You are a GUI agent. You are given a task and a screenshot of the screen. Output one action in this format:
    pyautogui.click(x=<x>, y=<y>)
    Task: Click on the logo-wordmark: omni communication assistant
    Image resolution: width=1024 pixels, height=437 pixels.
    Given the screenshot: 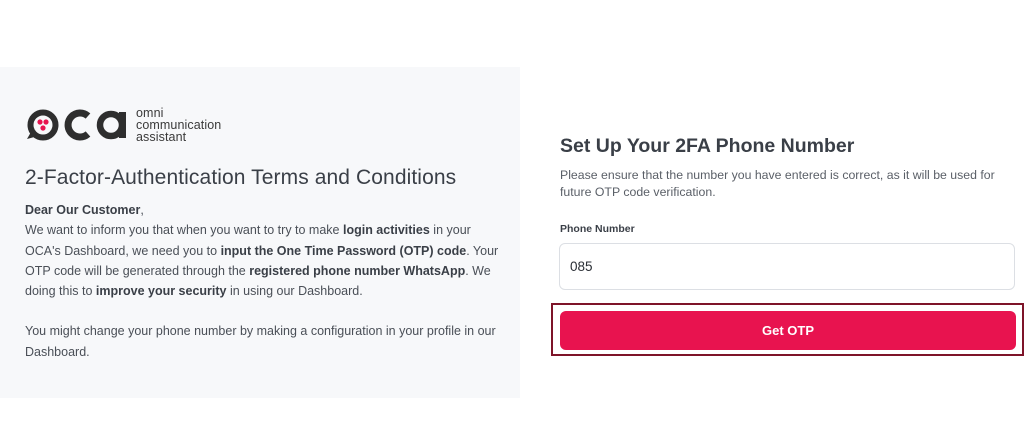 What is the action you would take?
    pyautogui.click(x=178, y=125)
    